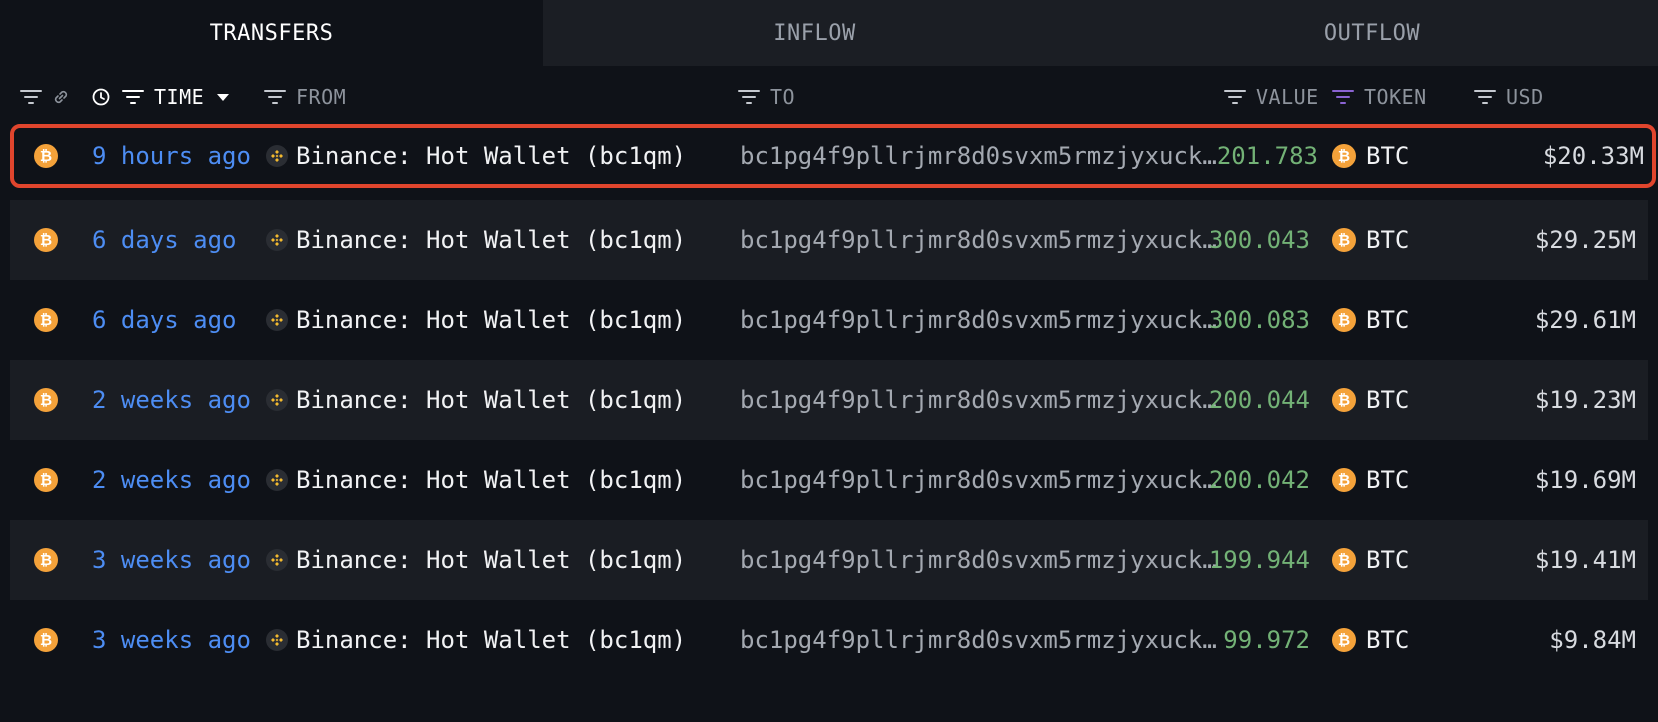  What do you see at coordinates (1271, 97) in the screenshot?
I see `header-value: VALUE` at bounding box center [1271, 97].